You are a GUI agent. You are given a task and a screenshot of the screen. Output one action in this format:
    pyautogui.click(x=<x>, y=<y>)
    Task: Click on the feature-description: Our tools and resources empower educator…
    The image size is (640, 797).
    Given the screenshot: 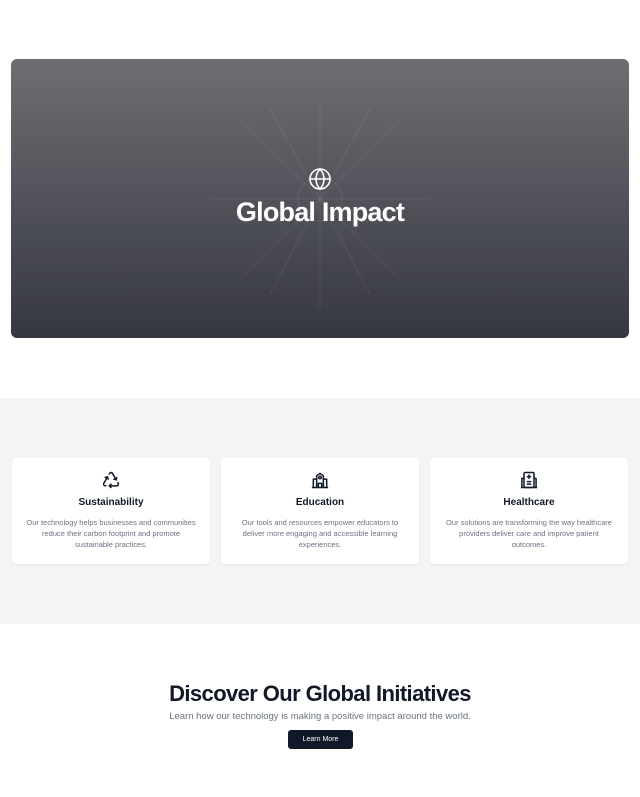 What is the action you would take?
    pyautogui.click(x=320, y=533)
    